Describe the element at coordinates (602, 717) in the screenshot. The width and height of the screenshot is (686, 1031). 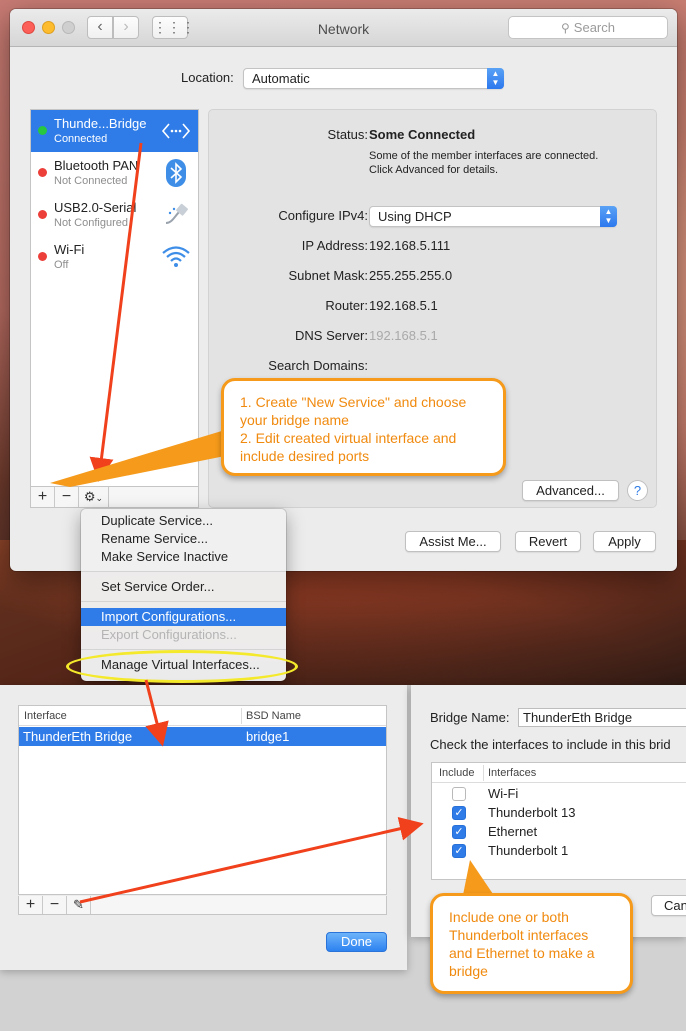
I see `bridge-name-field: ThunderEth Bridge` at that location.